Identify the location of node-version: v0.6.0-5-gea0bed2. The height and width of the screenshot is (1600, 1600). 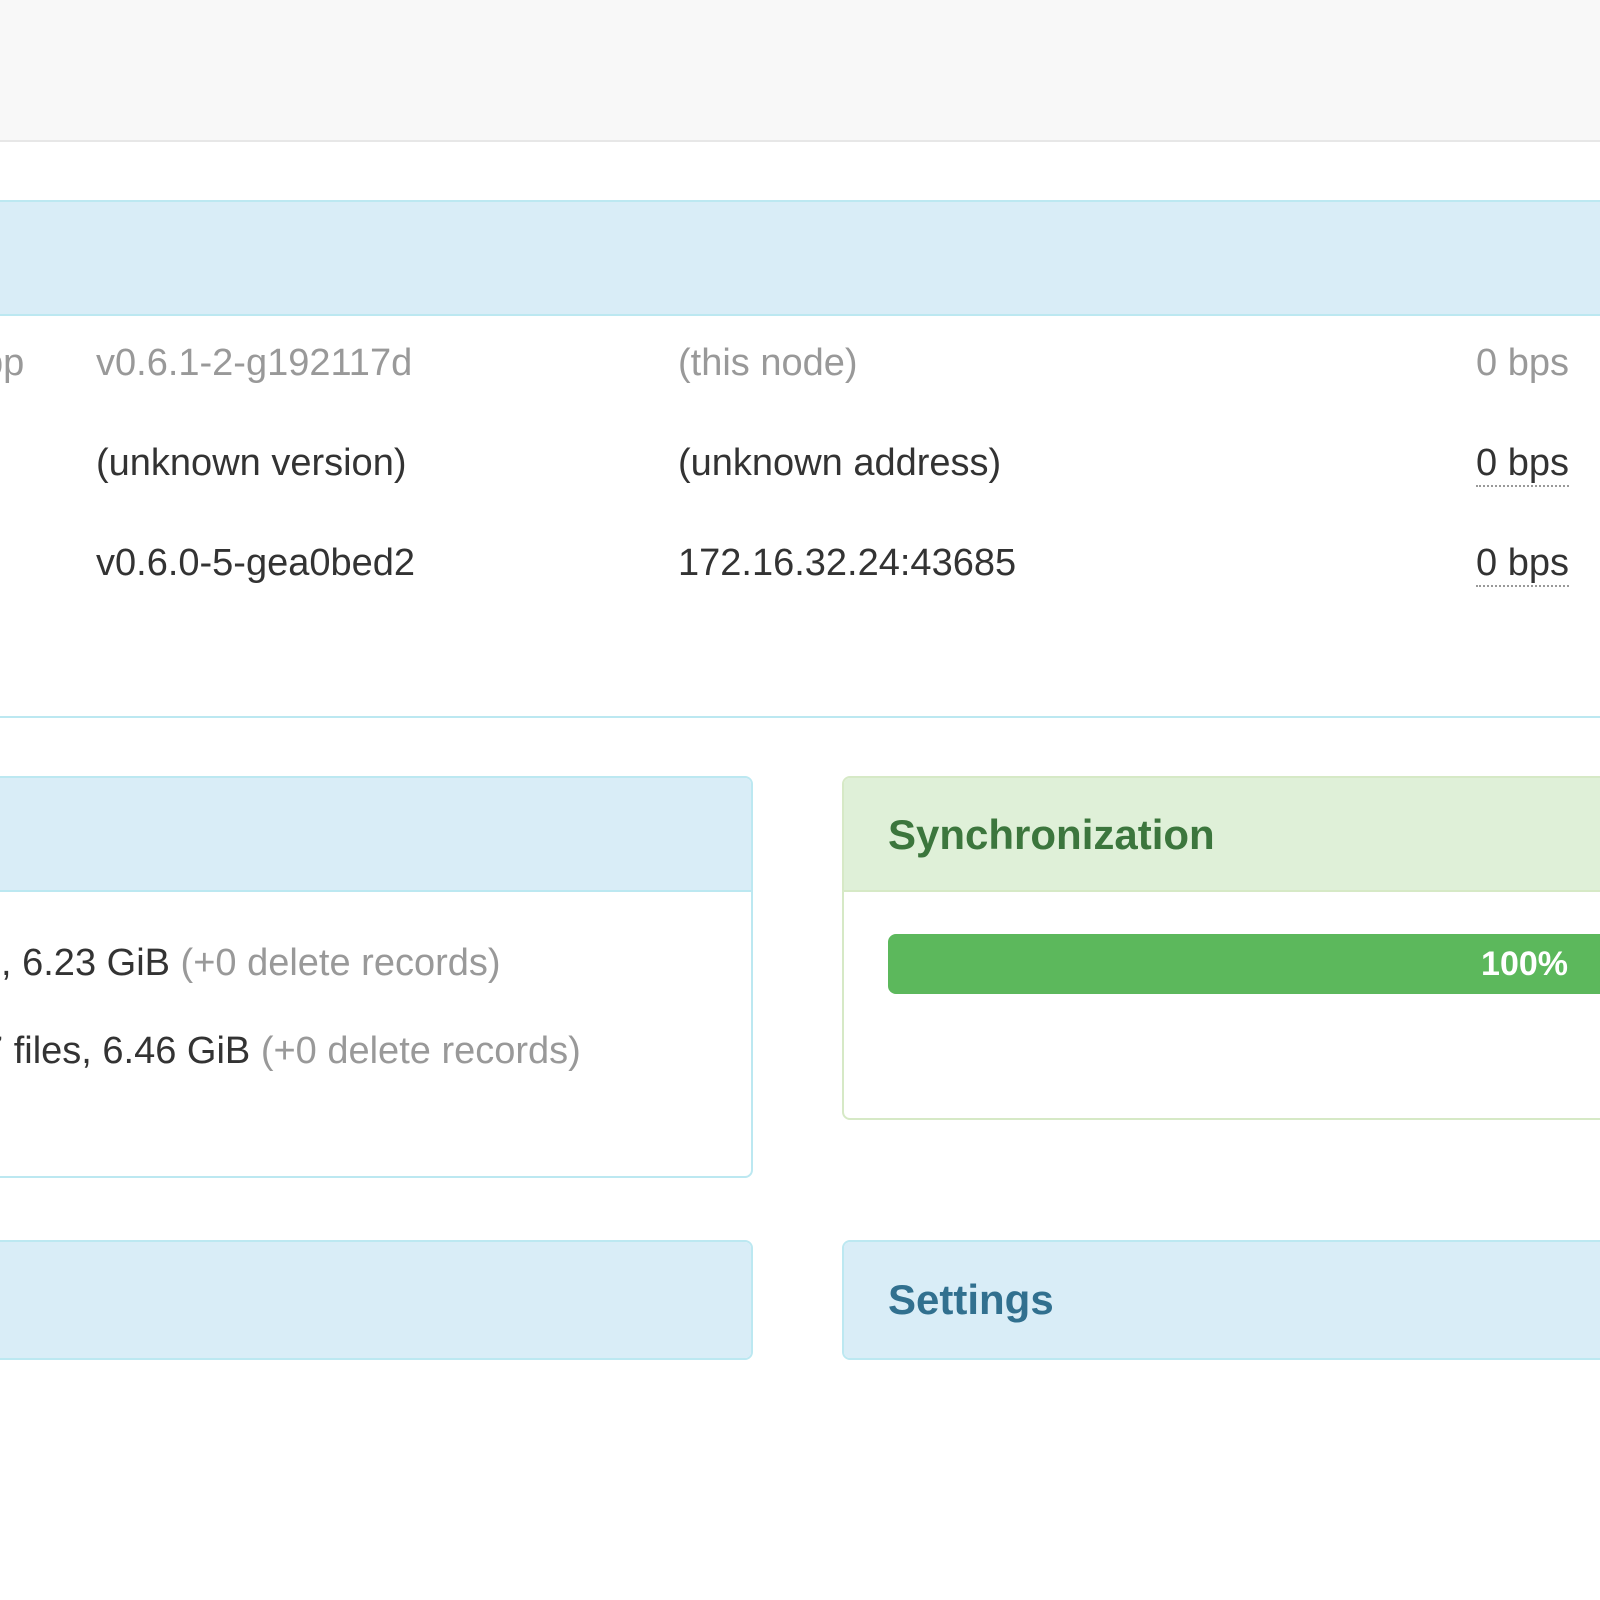
(256, 563).